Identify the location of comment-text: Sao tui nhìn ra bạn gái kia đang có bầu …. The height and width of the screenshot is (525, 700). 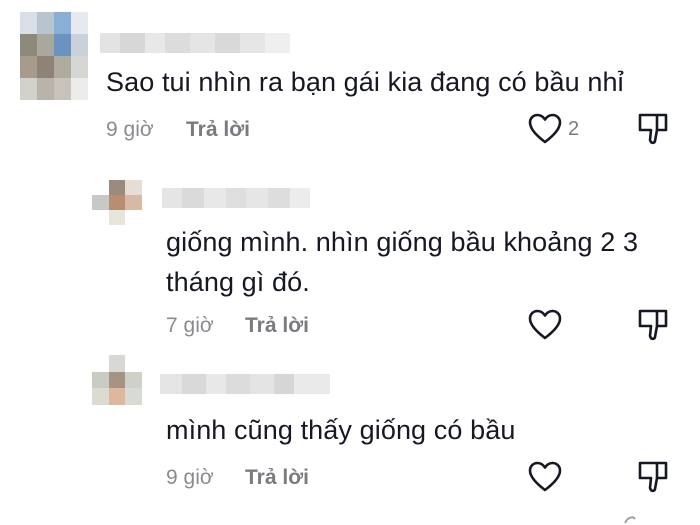
(365, 82).